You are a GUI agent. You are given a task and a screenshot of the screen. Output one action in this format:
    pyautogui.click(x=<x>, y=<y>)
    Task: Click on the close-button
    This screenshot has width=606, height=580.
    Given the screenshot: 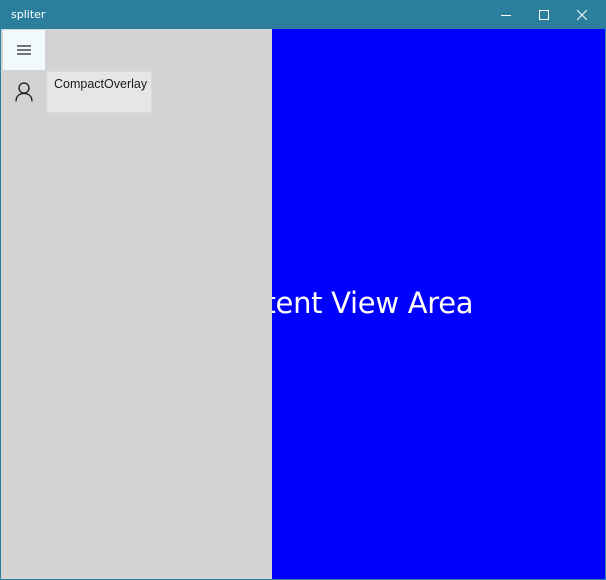 What is the action you would take?
    pyautogui.click(x=582, y=15)
    